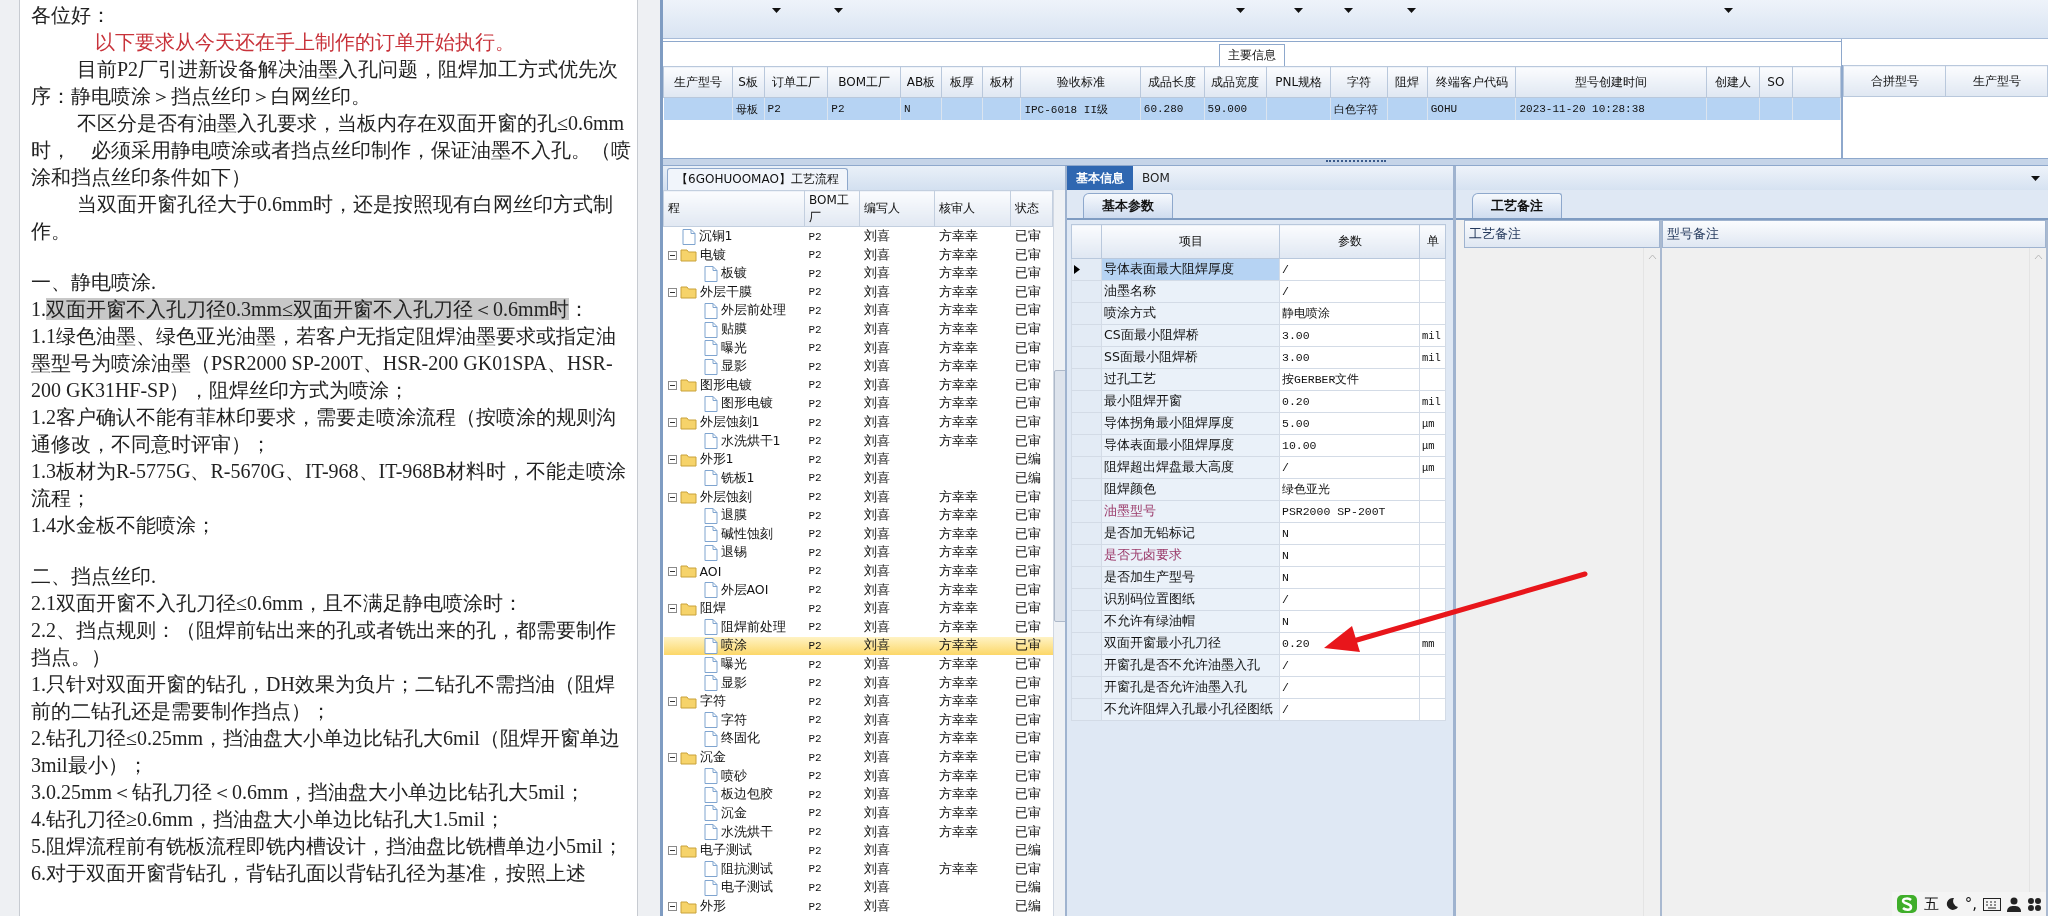  I want to click on tree-row: 外层AOI P2 刘喜 方幸幸 已审, so click(858, 590).